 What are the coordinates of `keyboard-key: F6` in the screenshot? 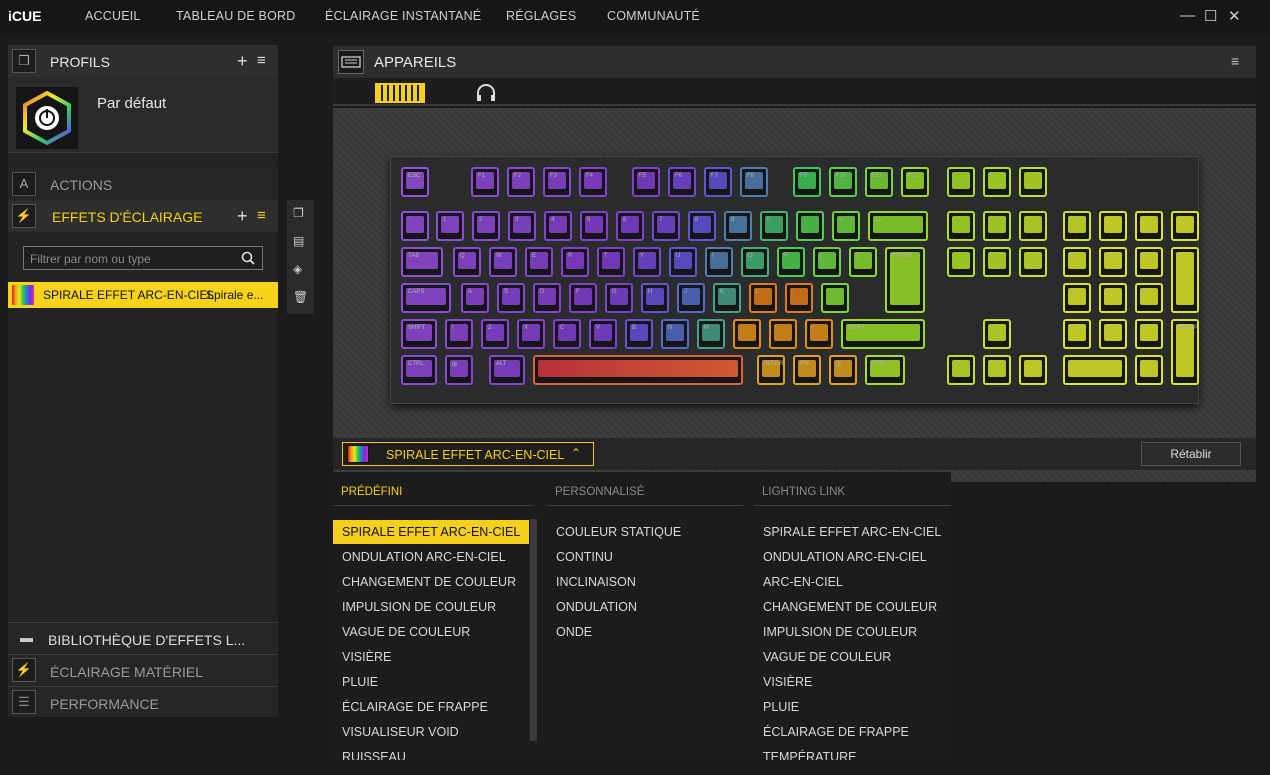 It's located at (682, 182).